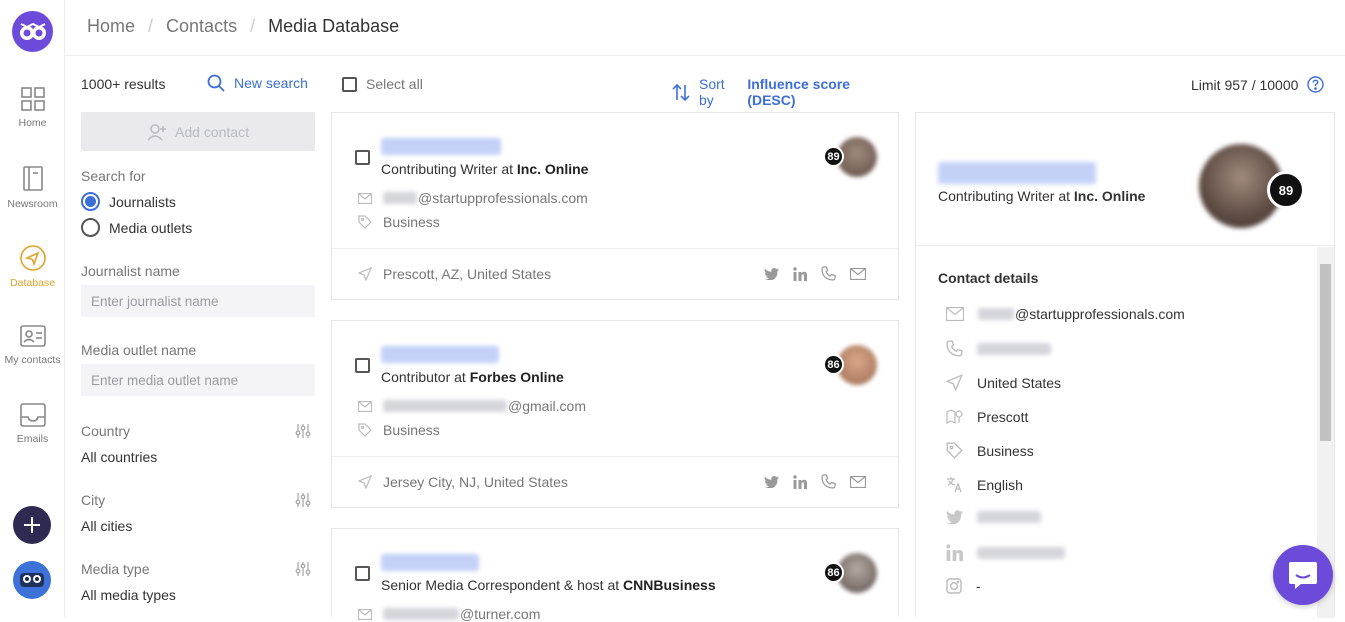 The width and height of the screenshot is (1345, 622). What do you see at coordinates (198, 301) in the screenshot?
I see `journalist-name-input` at bounding box center [198, 301].